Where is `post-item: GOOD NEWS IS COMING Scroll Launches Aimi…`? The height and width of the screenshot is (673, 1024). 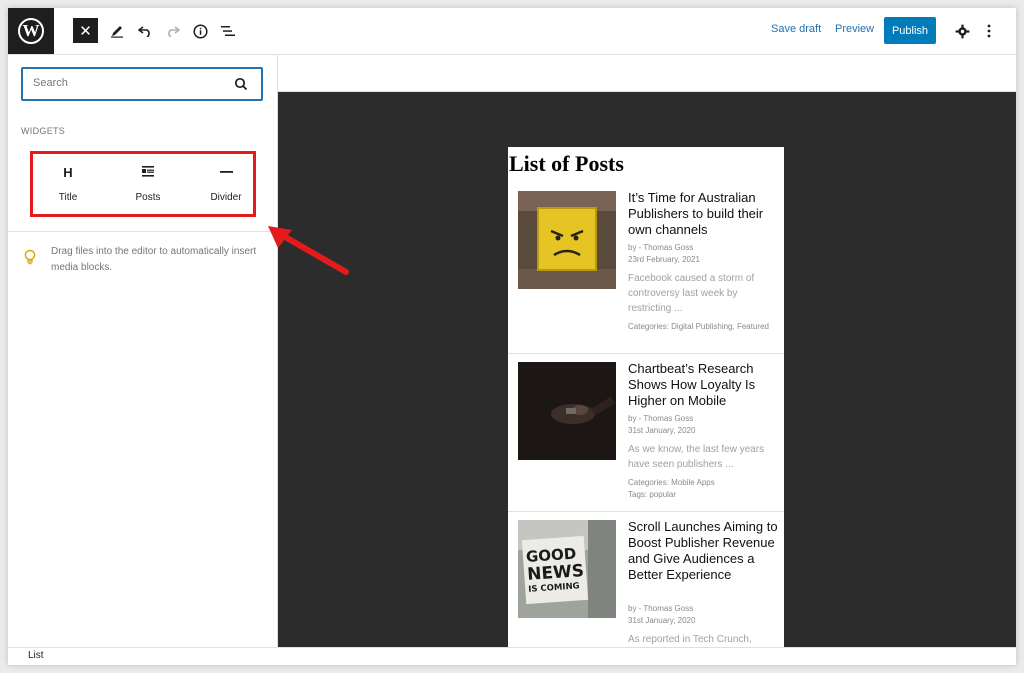 post-item: GOOD NEWS IS COMING Scroll Launches Aimi… is located at coordinates (646, 580).